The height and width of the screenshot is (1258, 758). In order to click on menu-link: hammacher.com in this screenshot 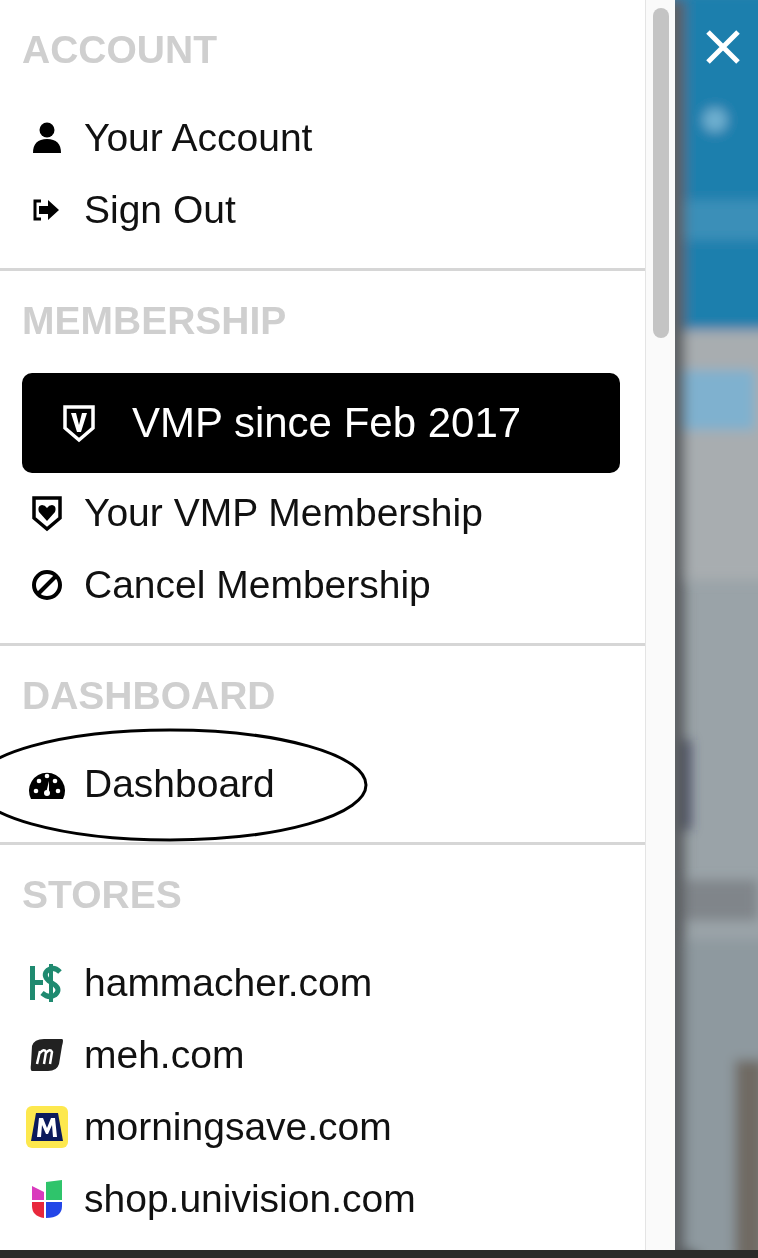, I will do `click(322, 983)`.